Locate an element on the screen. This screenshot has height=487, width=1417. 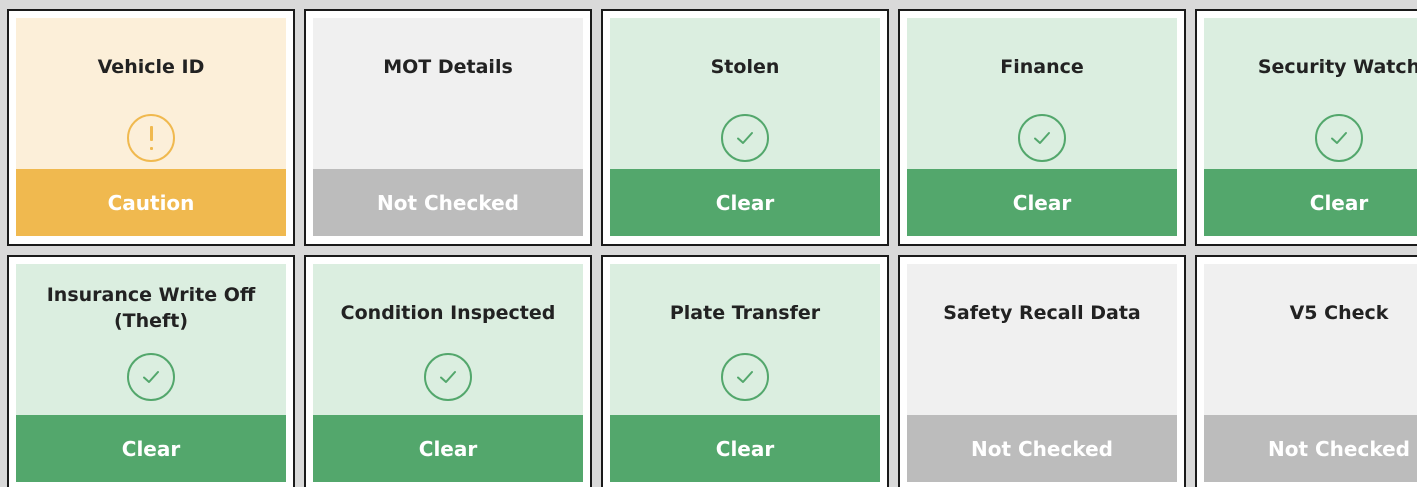
card-top: Vehicle ID is located at coordinates (151, 93).